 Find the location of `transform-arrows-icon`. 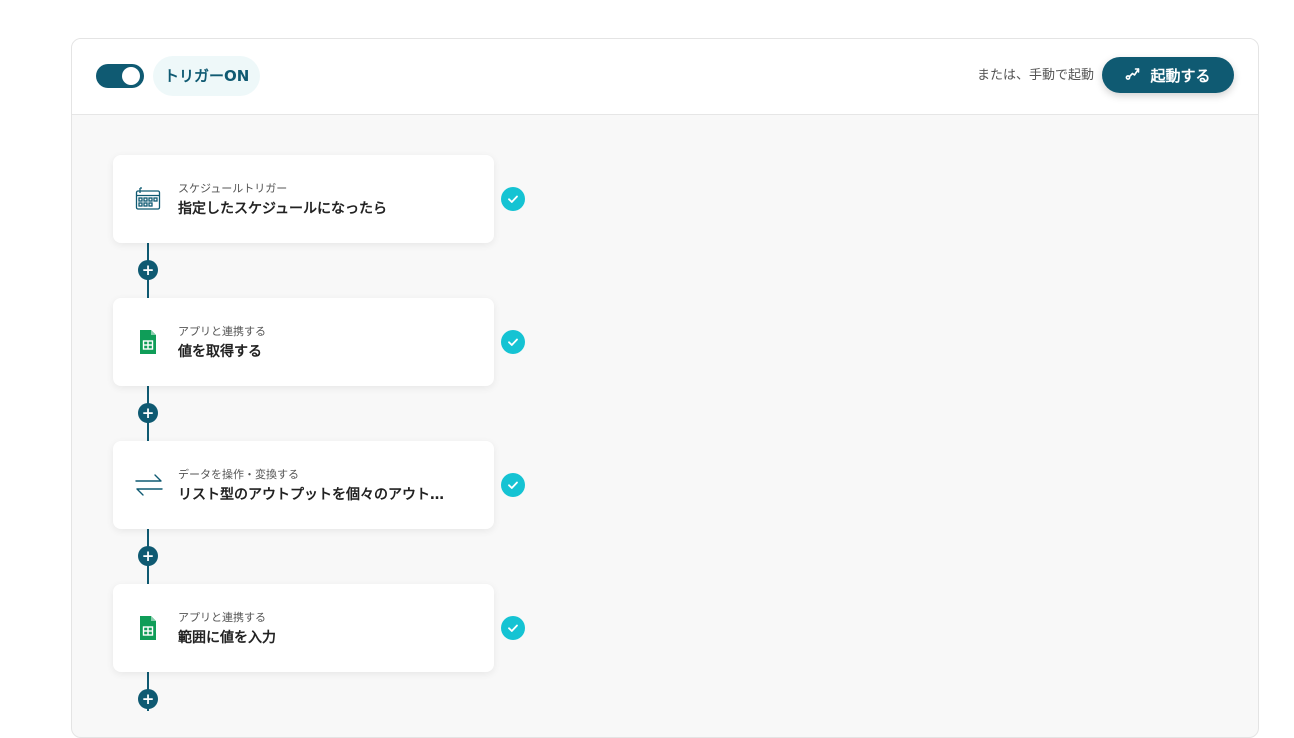

transform-arrows-icon is located at coordinates (149, 485).